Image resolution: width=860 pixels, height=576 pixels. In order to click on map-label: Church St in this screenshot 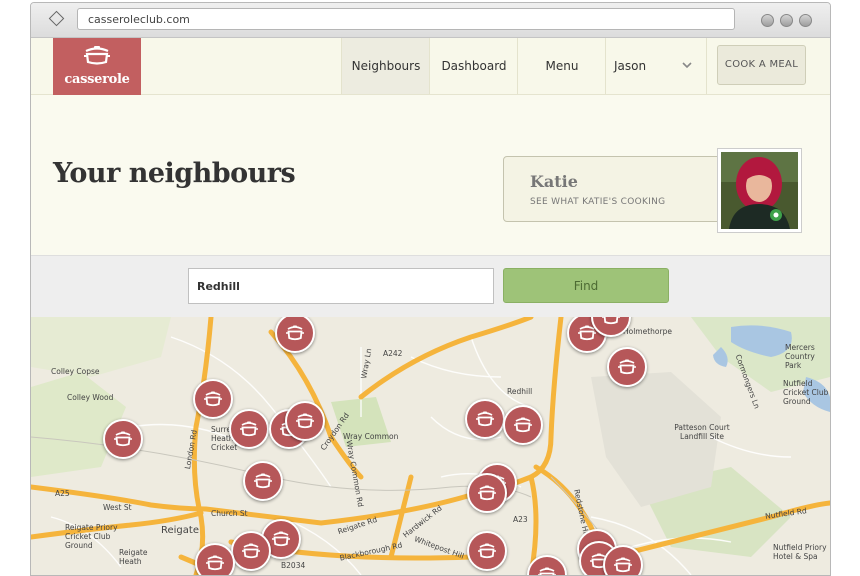, I will do `click(229, 513)`.